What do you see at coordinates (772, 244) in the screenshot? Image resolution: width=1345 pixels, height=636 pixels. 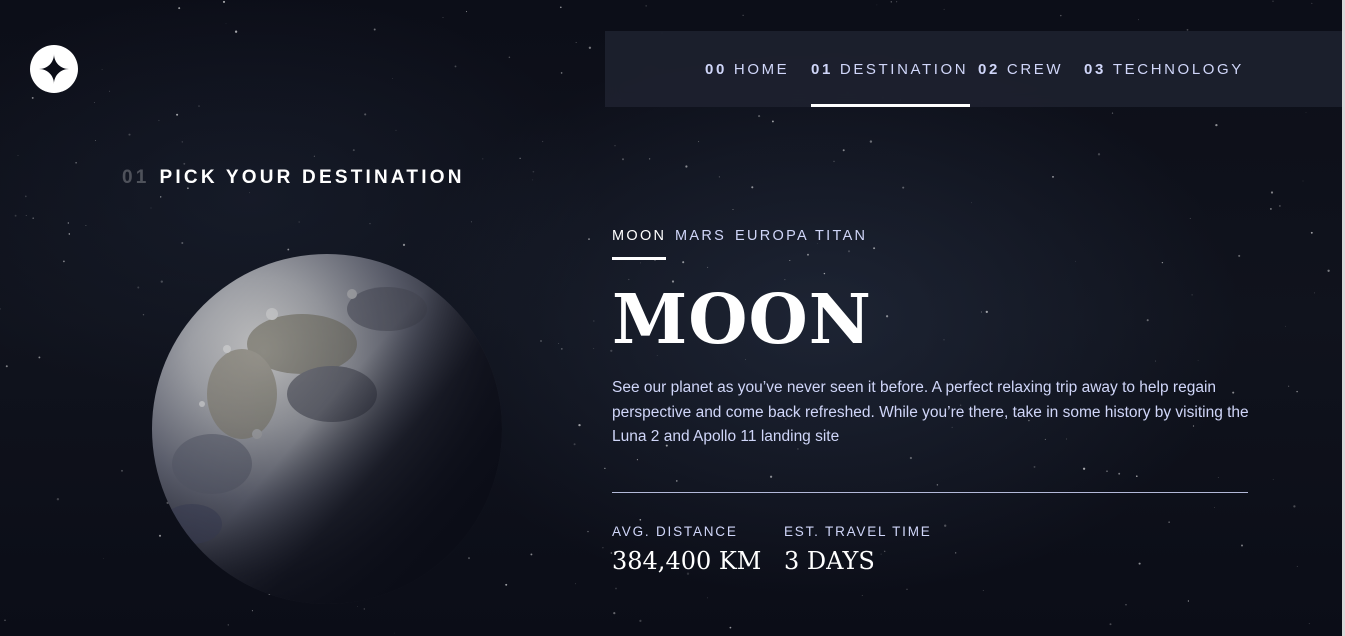 I see `tab-europa: EUROPA` at bounding box center [772, 244].